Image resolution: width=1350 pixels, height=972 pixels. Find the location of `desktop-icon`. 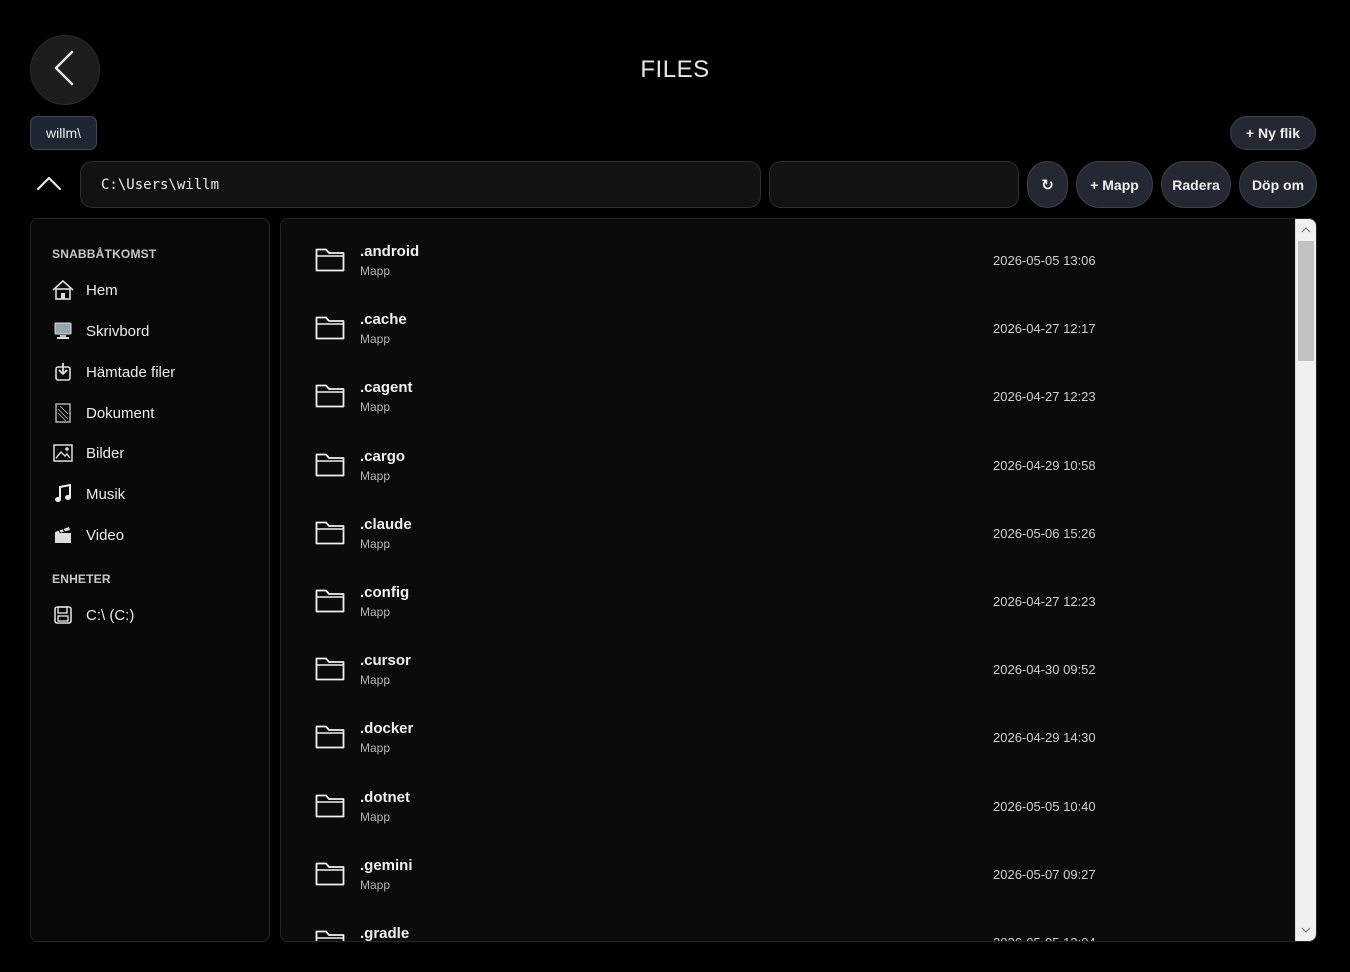

desktop-icon is located at coordinates (63, 331).